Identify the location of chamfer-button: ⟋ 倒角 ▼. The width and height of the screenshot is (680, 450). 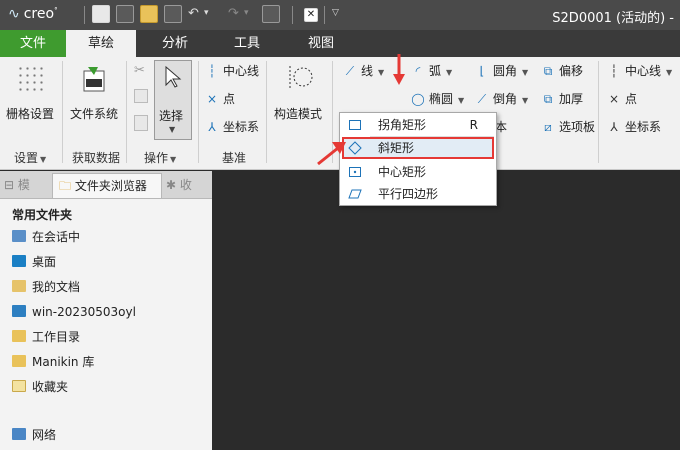
(501, 99).